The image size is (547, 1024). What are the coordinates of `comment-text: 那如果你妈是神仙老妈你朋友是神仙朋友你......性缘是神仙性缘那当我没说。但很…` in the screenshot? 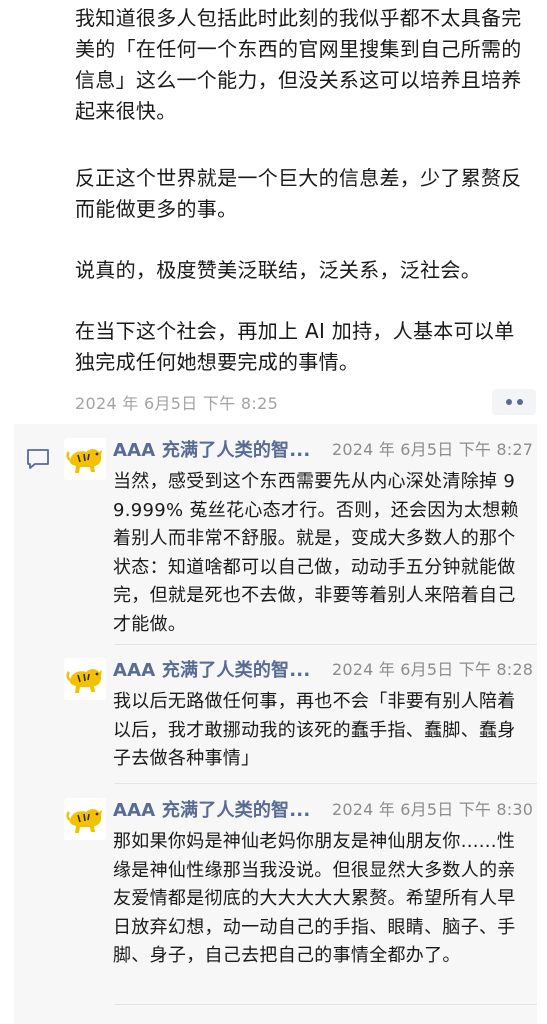 It's located at (314, 898).